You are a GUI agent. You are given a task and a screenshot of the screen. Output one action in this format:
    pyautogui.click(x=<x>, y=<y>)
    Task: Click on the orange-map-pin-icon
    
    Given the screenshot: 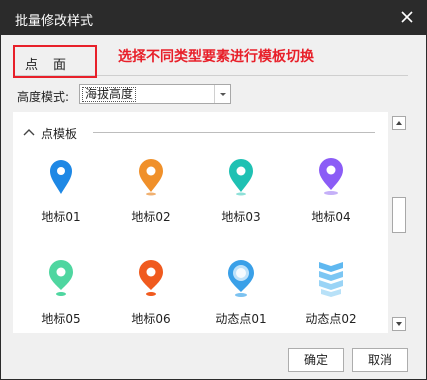 What is the action you would take?
    pyautogui.click(x=151, y=177)
    